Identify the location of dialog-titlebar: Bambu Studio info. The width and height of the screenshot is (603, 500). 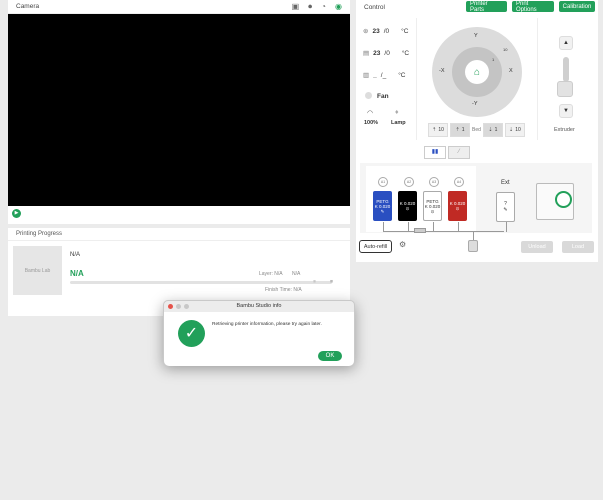
(259, 306).